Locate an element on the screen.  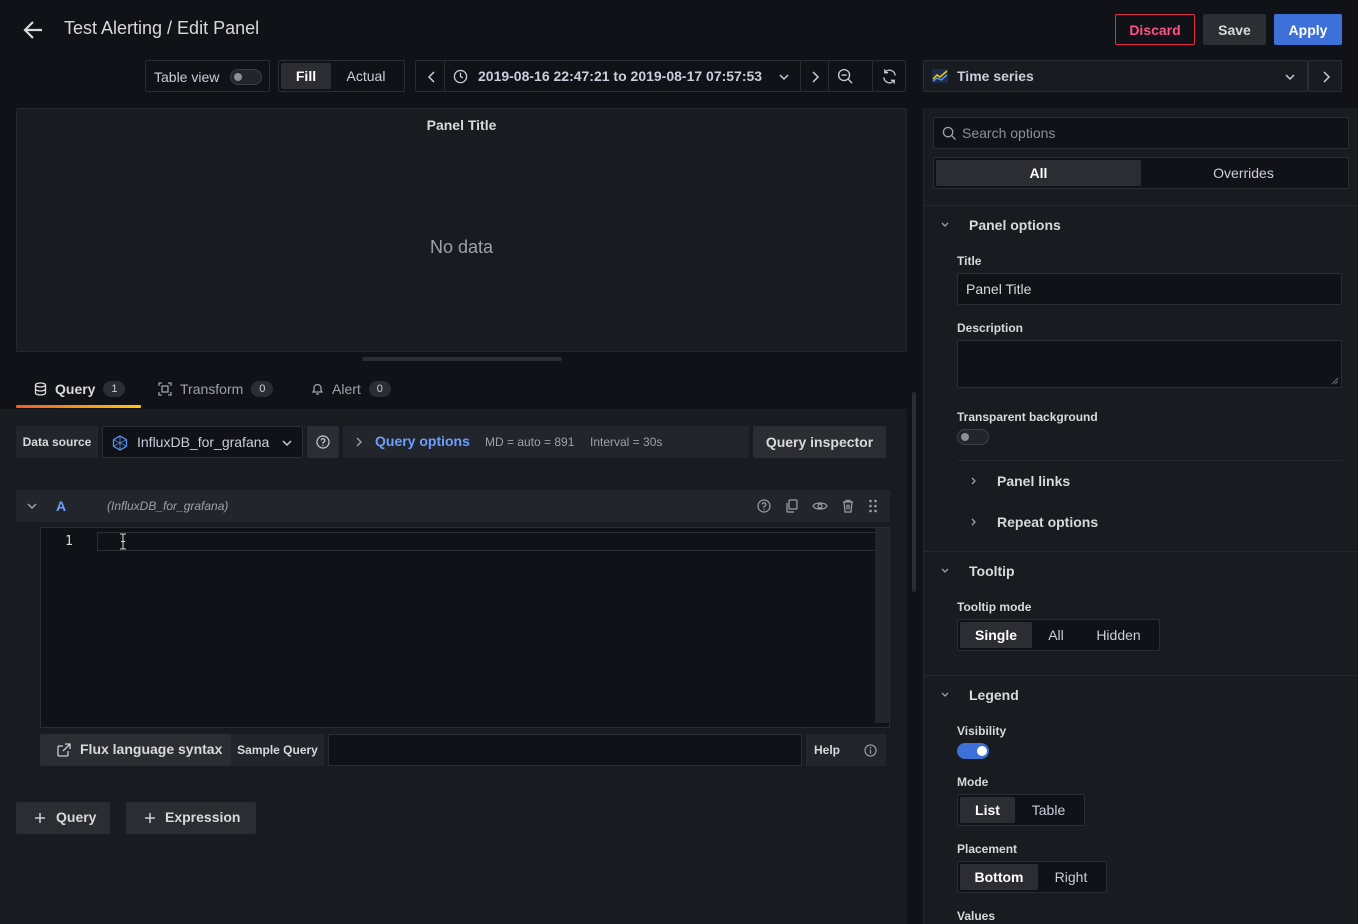
zoom-out-icon is located at coordinates (845, 76).